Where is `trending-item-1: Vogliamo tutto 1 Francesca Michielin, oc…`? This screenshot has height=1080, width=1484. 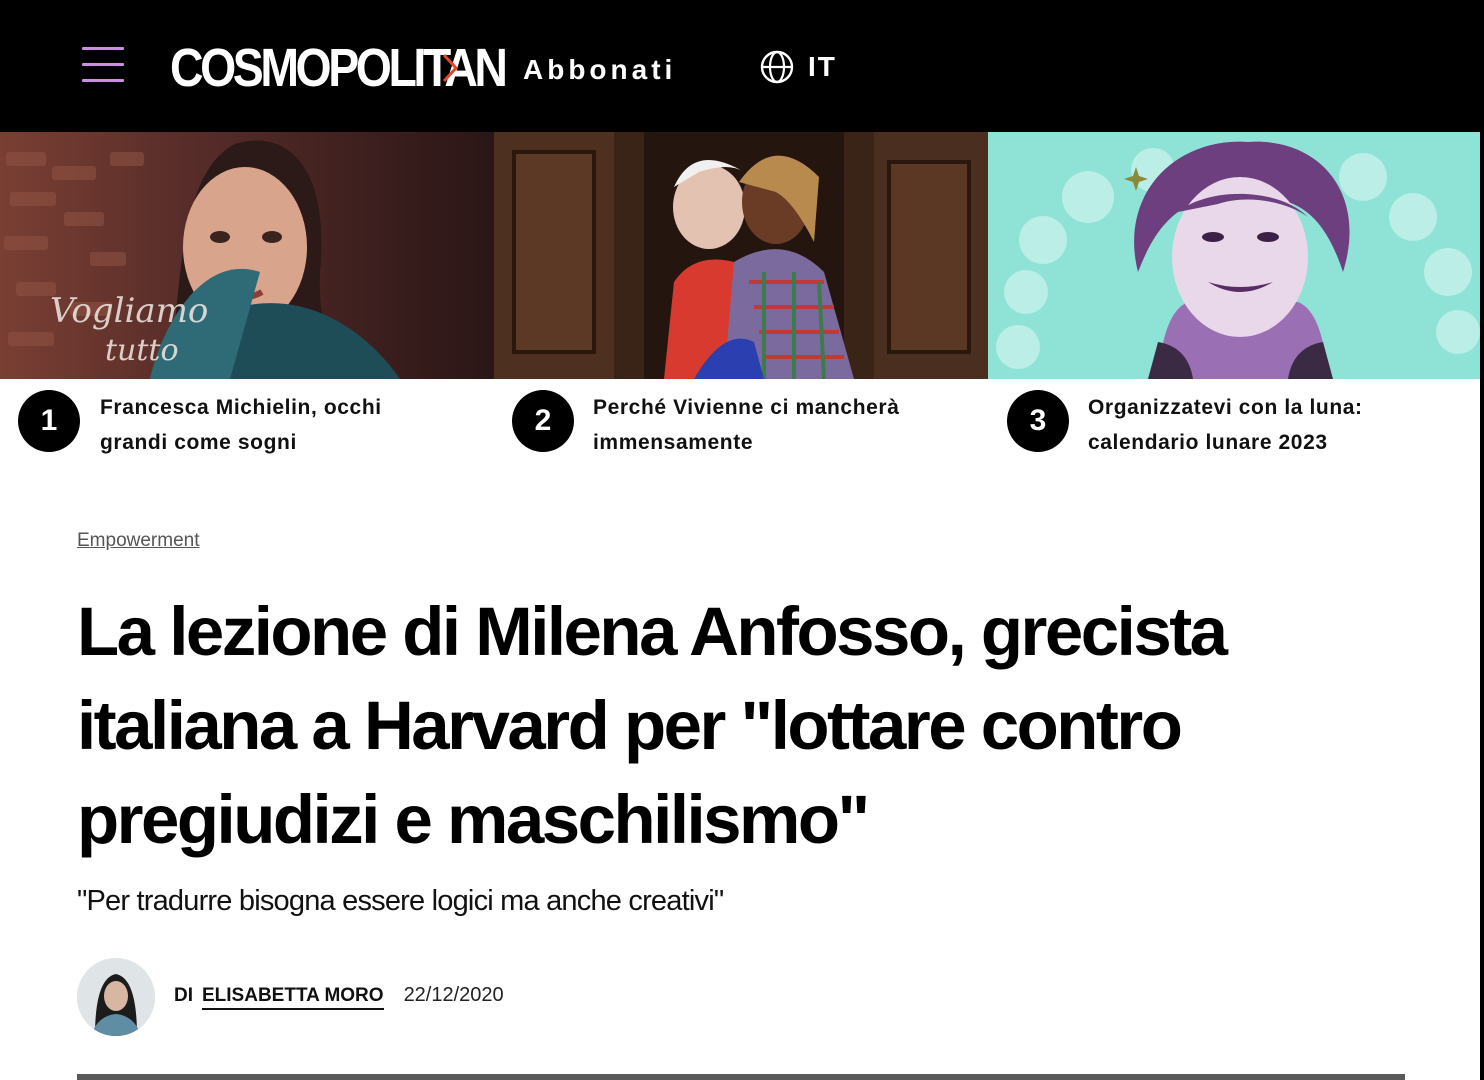 trending-item-1: Vogliamo tutto 1 Francesca Michielin, oc… is located at coordinates (247, 302).